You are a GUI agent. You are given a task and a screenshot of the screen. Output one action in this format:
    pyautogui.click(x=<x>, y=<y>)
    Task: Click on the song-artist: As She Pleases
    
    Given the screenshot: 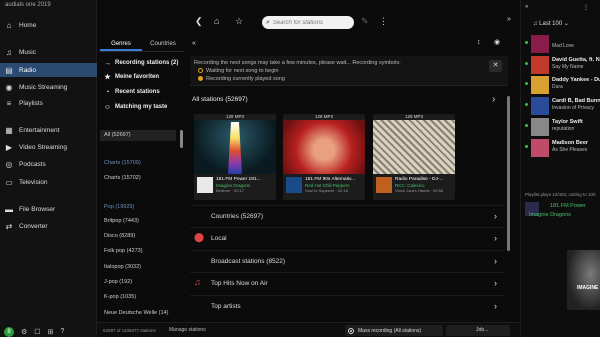 What is the action you would take?
    pyautogui.click(x=570, y=150)
    